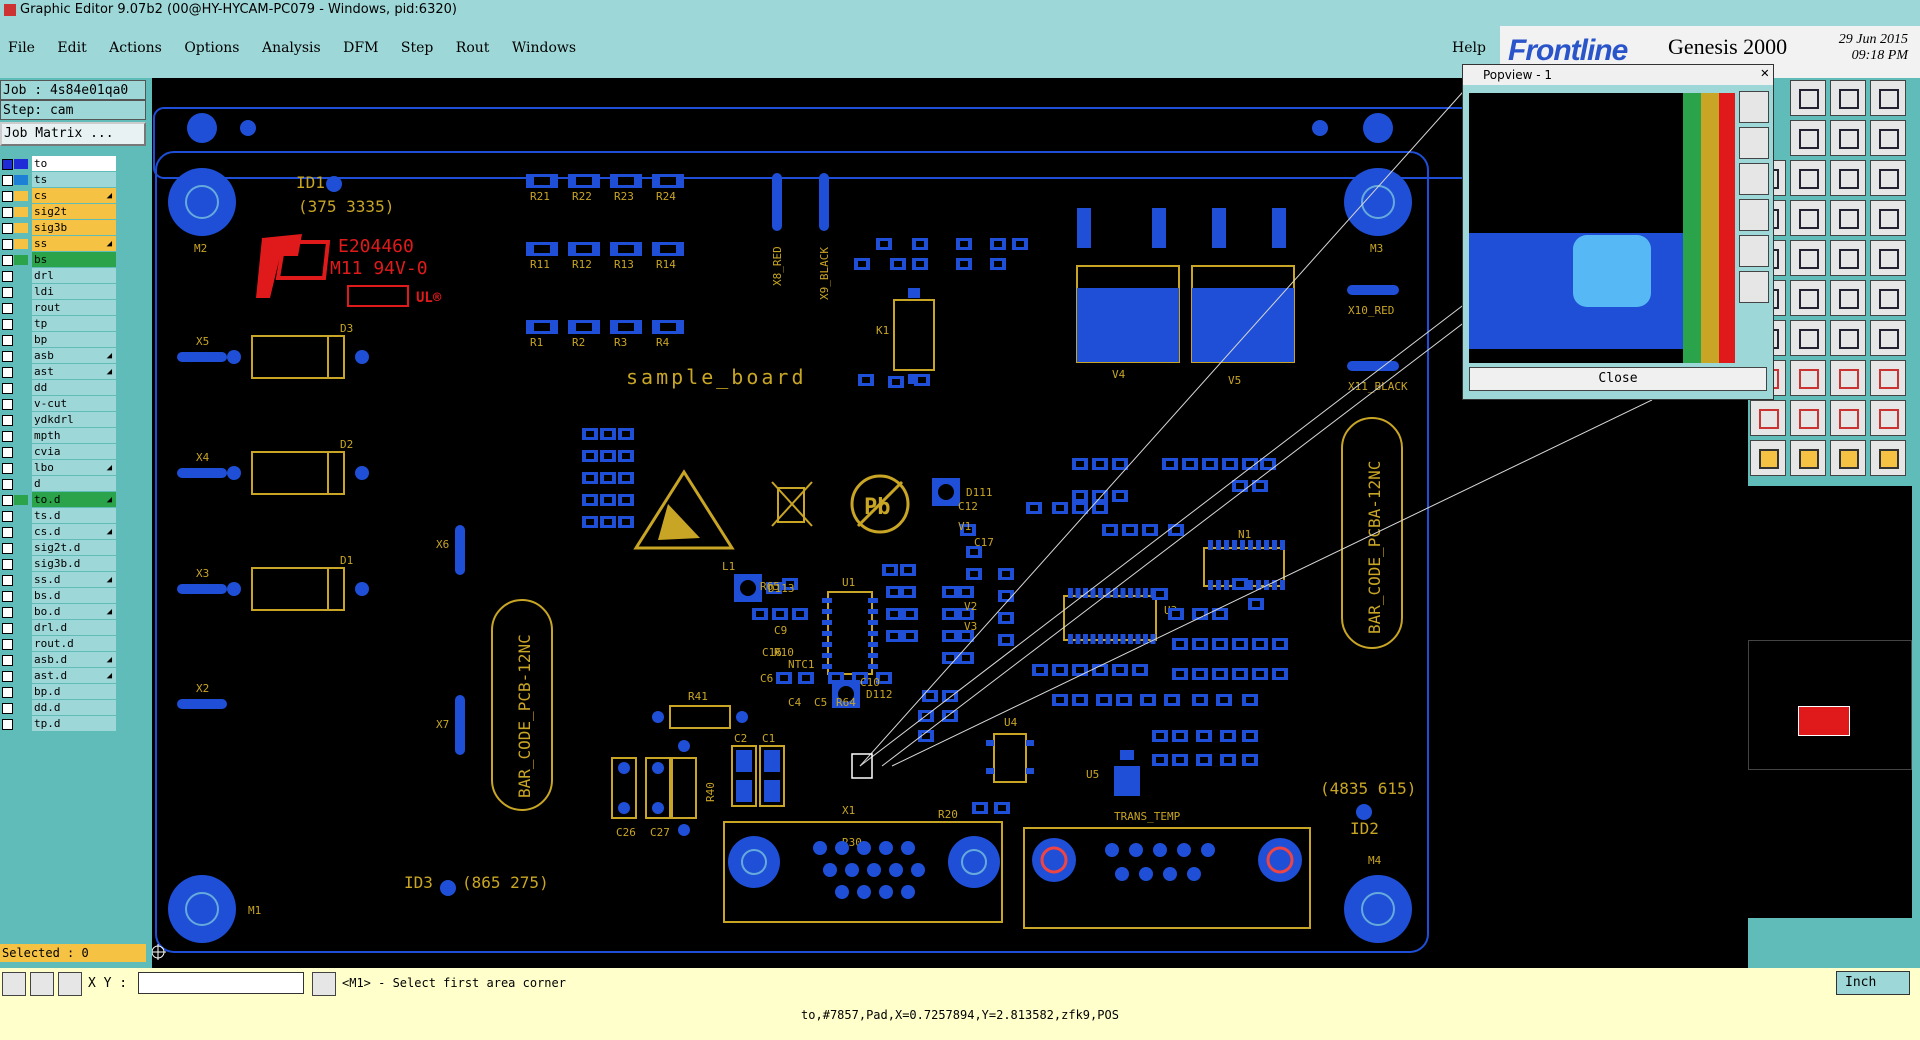  Describe the element at coordinates (626, 181) in the screenshot. I see `resistor-r23` at that location.